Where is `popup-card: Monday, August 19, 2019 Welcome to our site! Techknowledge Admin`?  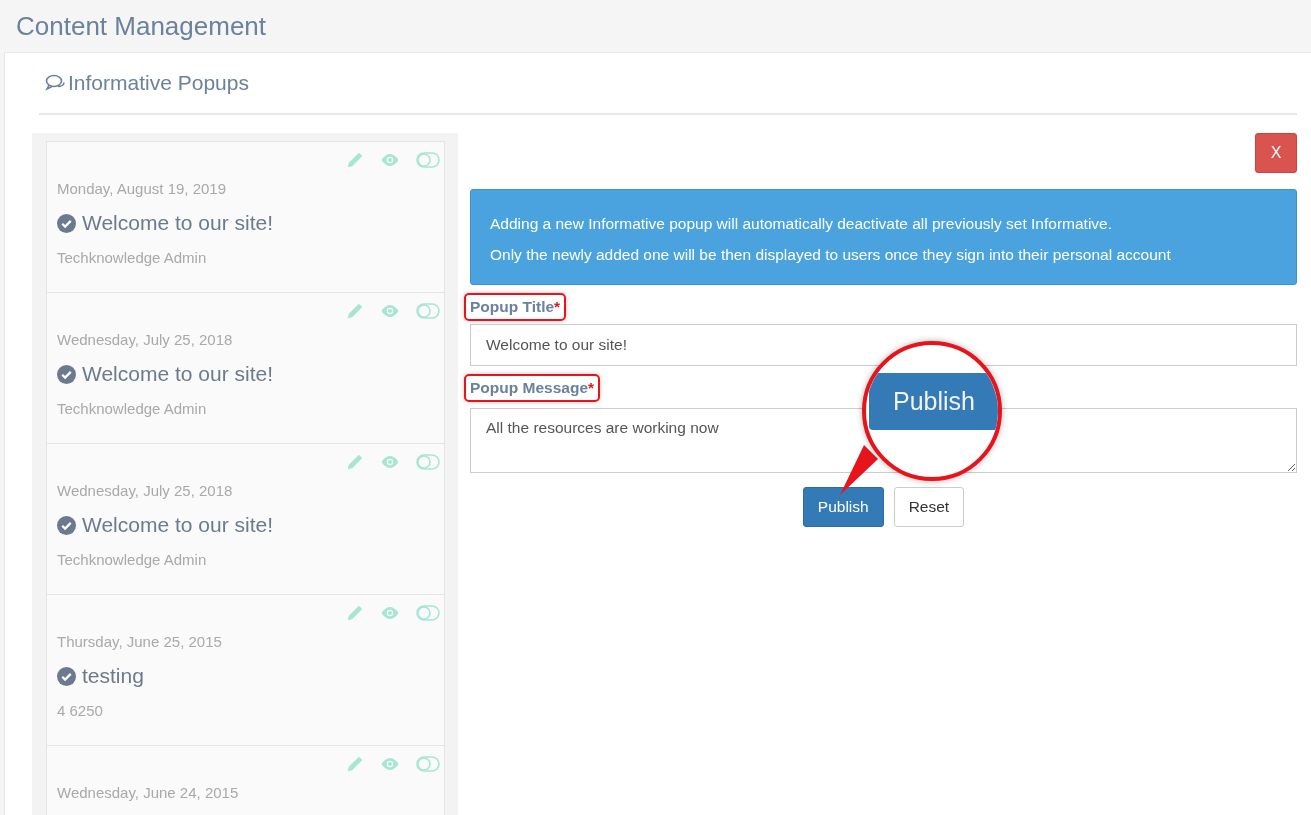
popup-card: Monday, August 19, 2019 Welcome to our site! Techknowledge Admin is located at coordinates (245, 216).